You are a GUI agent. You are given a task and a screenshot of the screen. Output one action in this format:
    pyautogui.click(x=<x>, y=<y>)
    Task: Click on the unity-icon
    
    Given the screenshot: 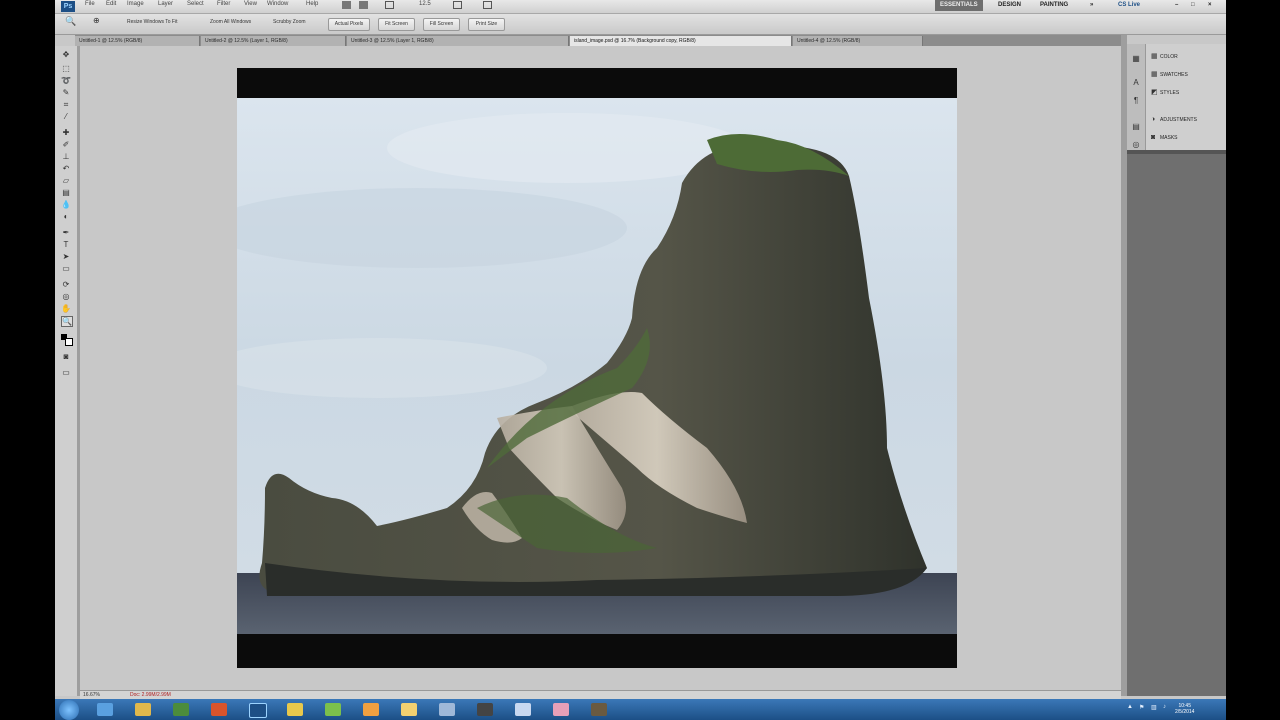 What is the action you would take?
    pyautogui.click(x=485, y=709)
    